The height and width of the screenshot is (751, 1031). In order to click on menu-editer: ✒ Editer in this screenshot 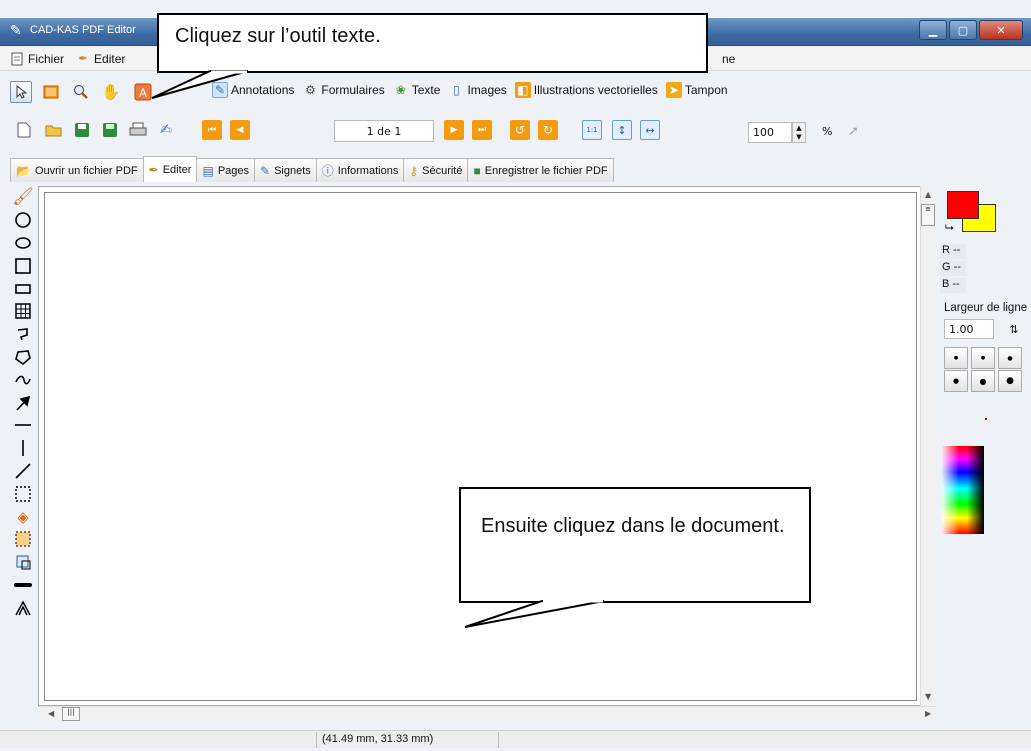, I will do `click(104, 59)`.